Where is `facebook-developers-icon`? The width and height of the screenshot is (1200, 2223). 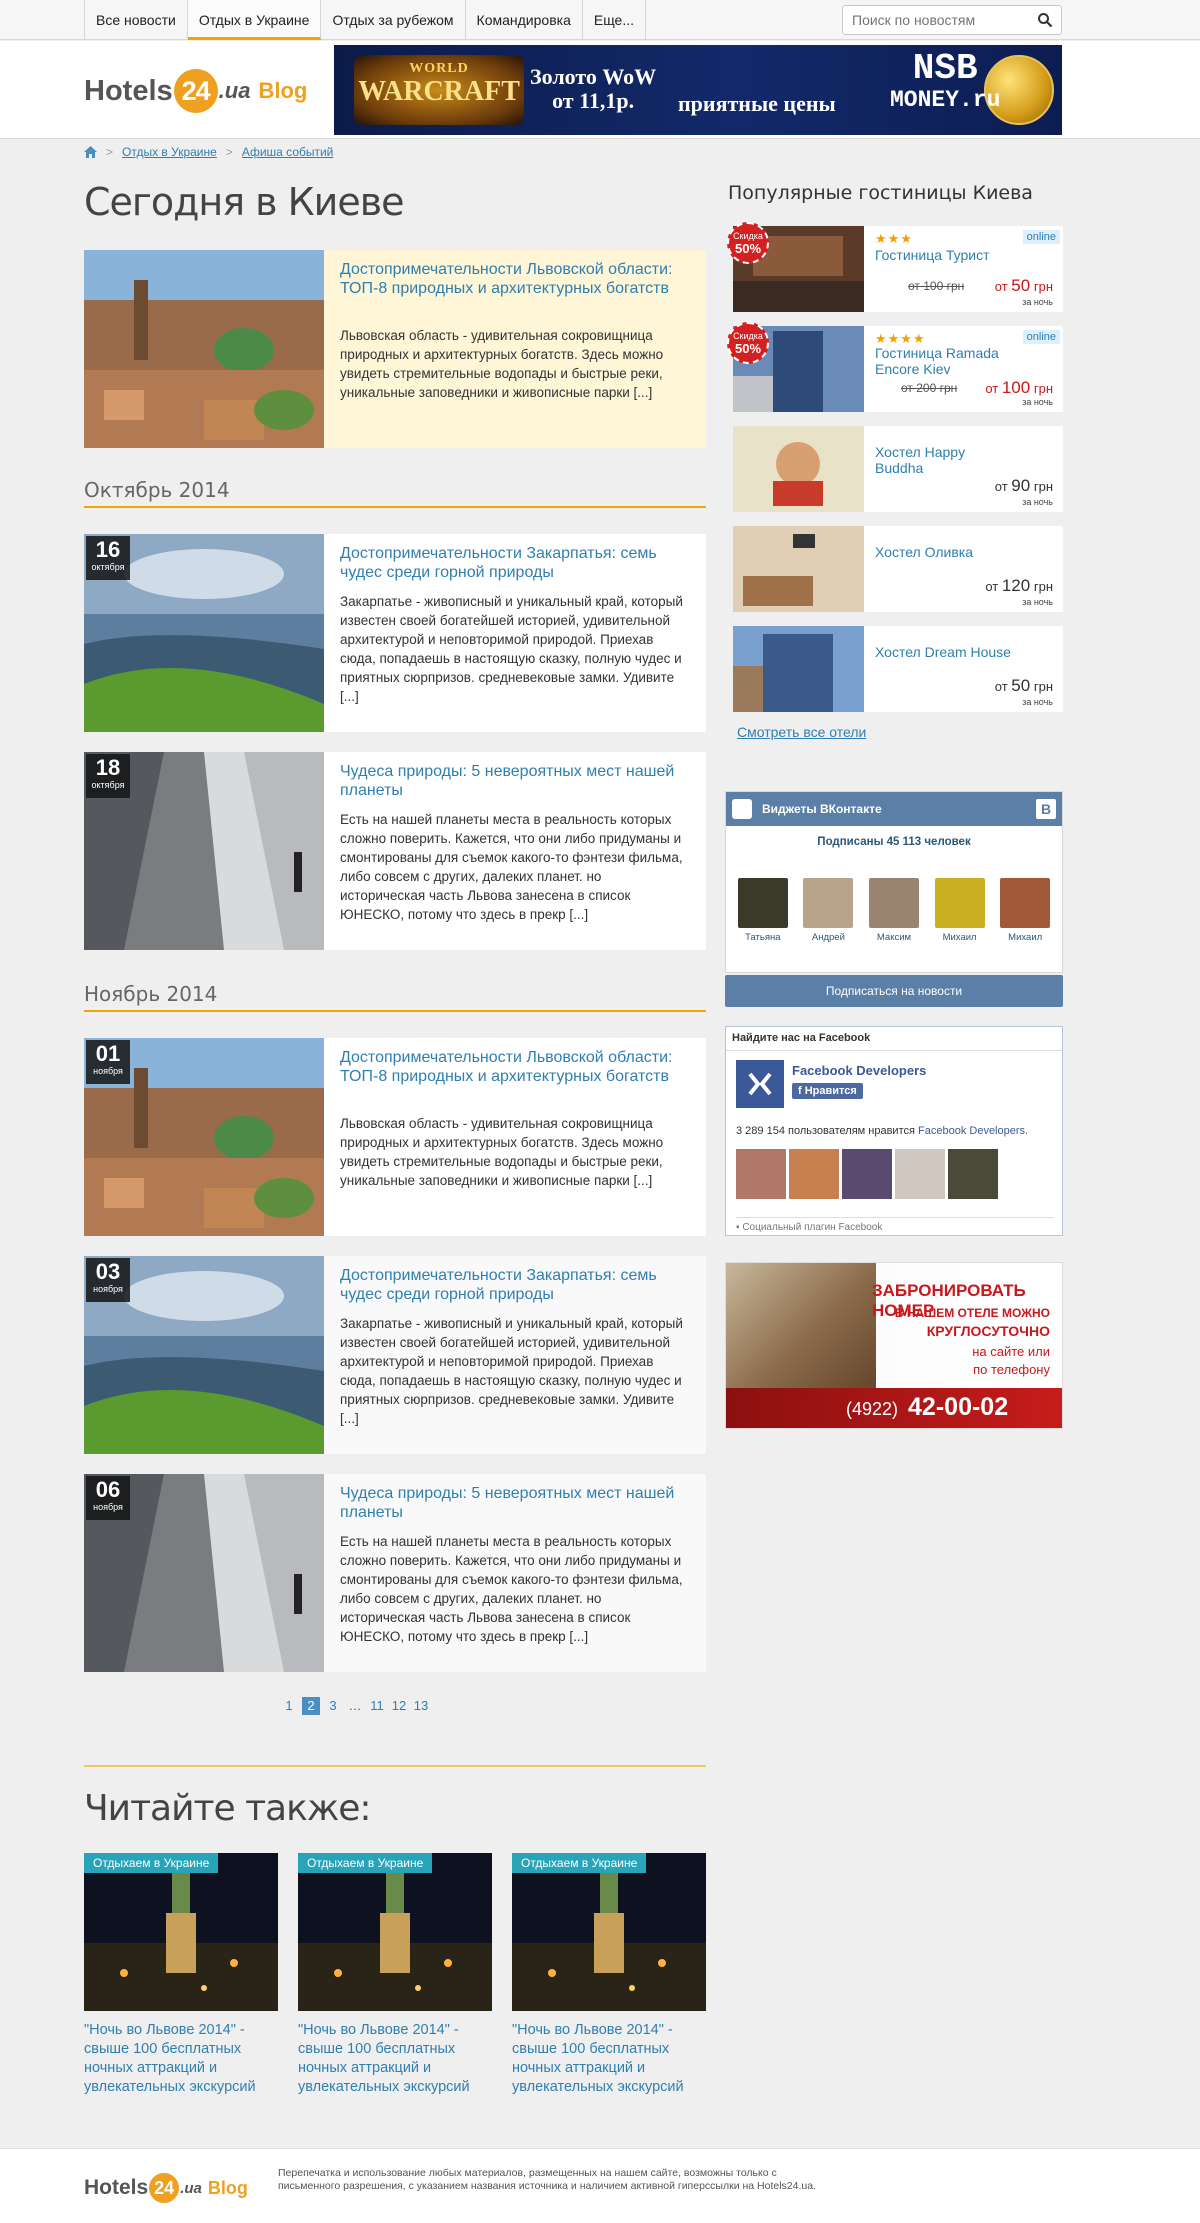
facebook-developers-icon is located at coordinates (760, 1084).